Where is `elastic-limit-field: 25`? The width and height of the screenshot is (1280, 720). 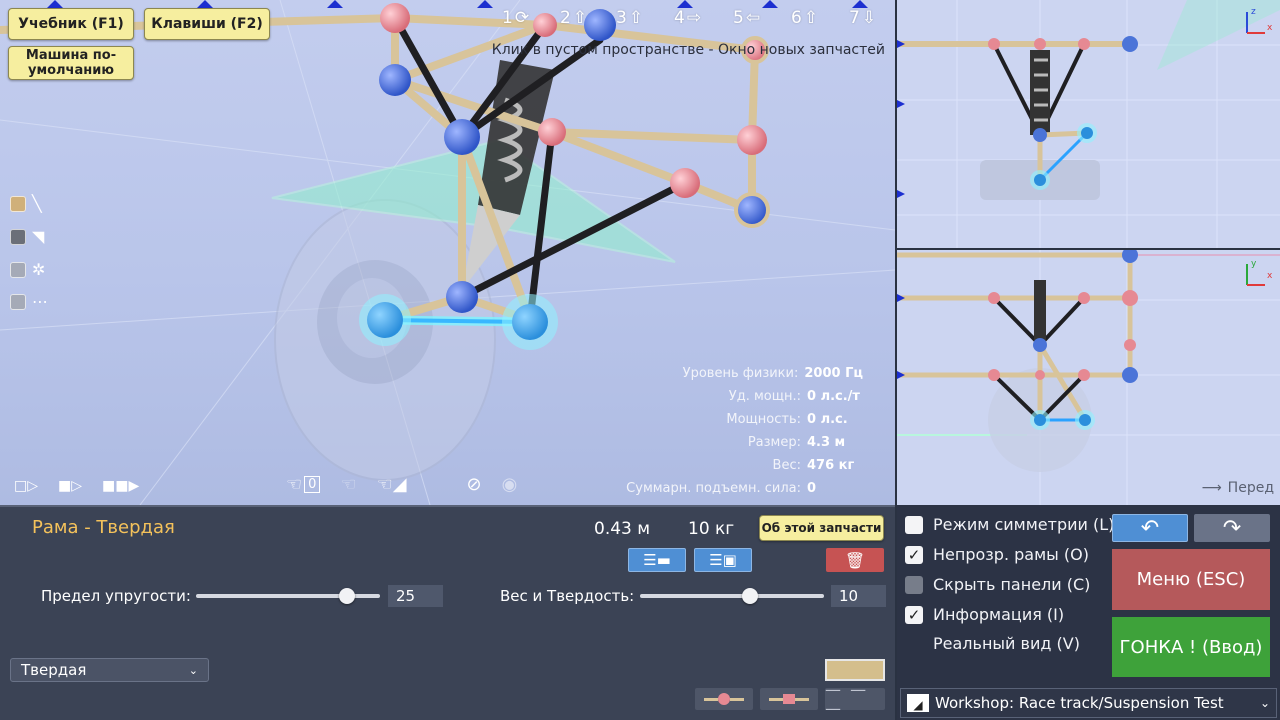
elastic-limit-field: 25 is located at coordinates (415, 596).